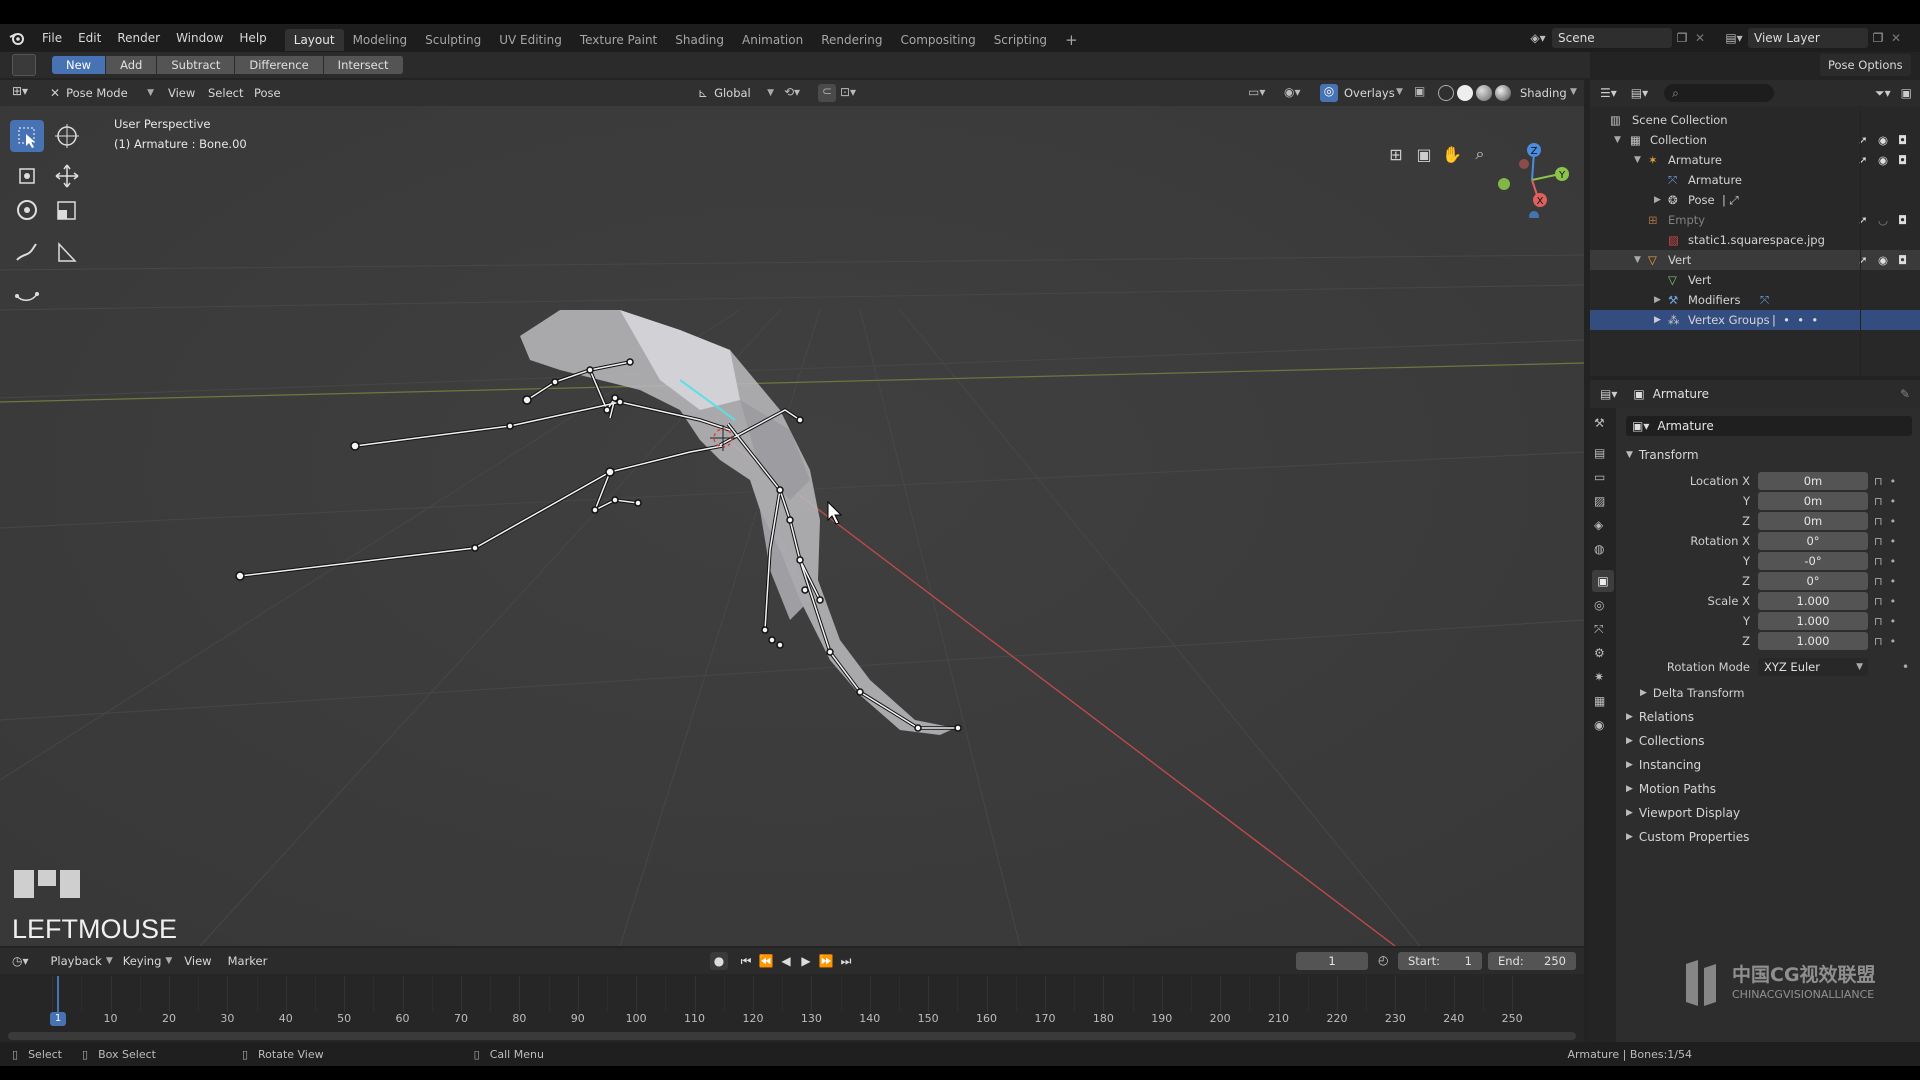 Image resolution: width=1920 pixels, height=1080 pixels. What do you see at coordinates (1687, 837) in the screenshot?
I see `custom-properties-panel-header: ▶ Custom Properties` at bounding box center [1687, 837].